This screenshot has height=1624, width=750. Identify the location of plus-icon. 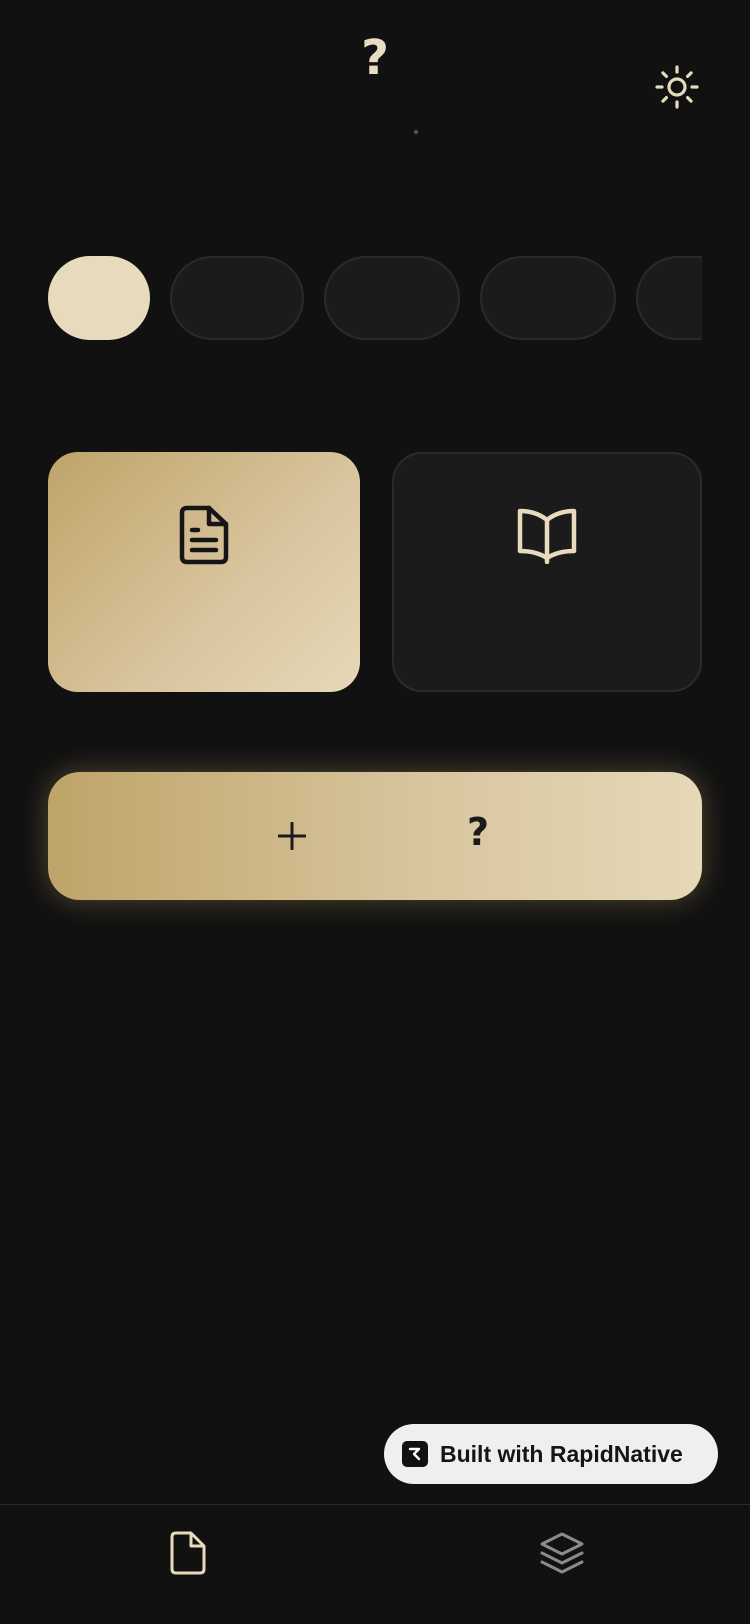
(292, 836).